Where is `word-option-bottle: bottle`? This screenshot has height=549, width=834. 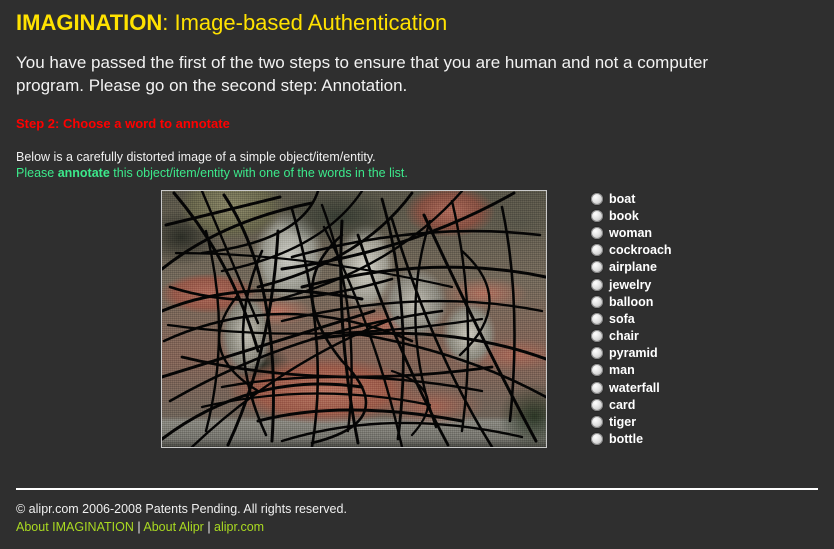
word-option-bottle: bottle is located at coordinates (631, 439).